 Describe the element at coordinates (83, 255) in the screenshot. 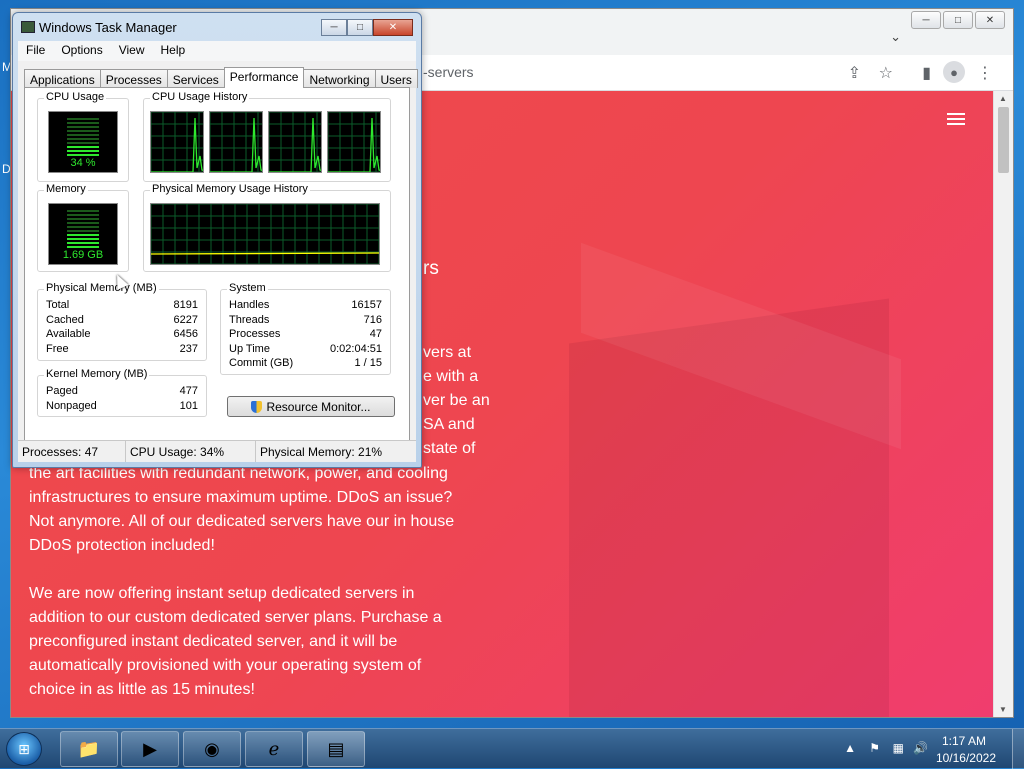

I see `memory-value: 1.69 GB` at that location.